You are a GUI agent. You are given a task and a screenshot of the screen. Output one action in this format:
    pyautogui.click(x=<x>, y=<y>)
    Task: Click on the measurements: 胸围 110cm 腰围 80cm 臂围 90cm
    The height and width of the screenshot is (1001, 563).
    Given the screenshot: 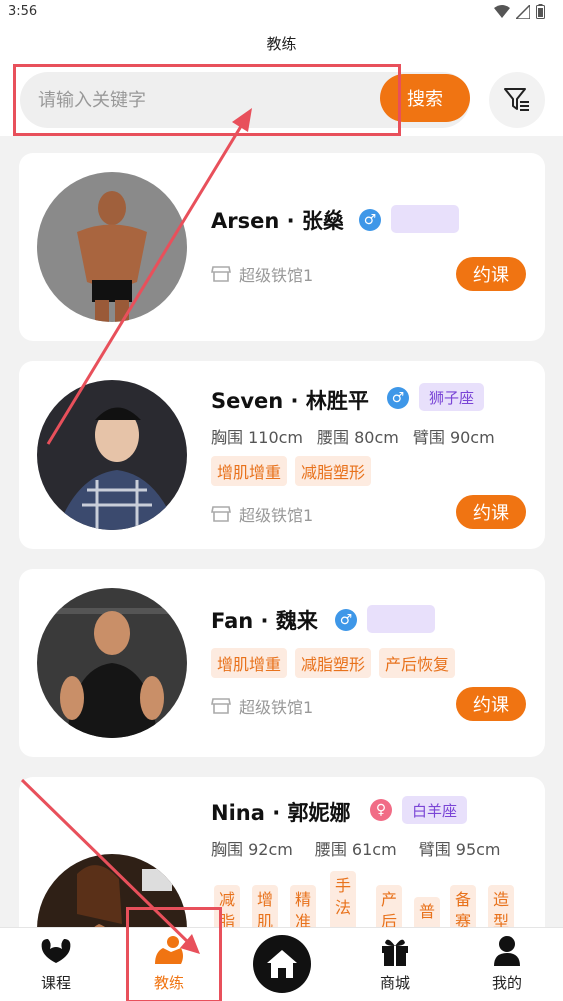 What is the action you would take?
    pyautogui.click(x=360, y=436)
    